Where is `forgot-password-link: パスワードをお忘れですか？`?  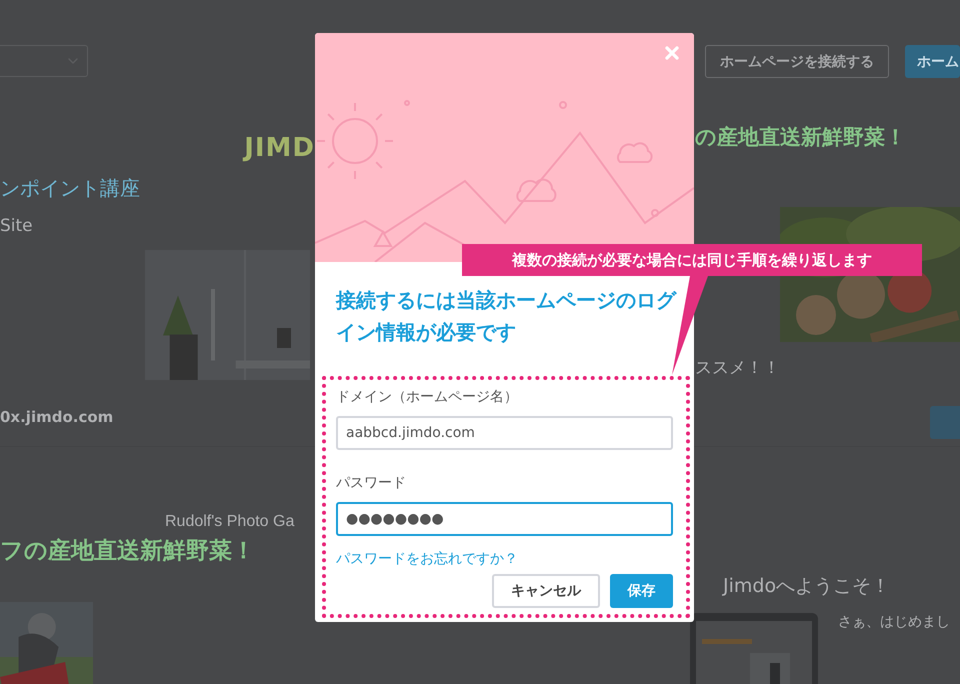 forgot-password-link: パスワードをお忘れですか？ is located at coordinates (427, 559).